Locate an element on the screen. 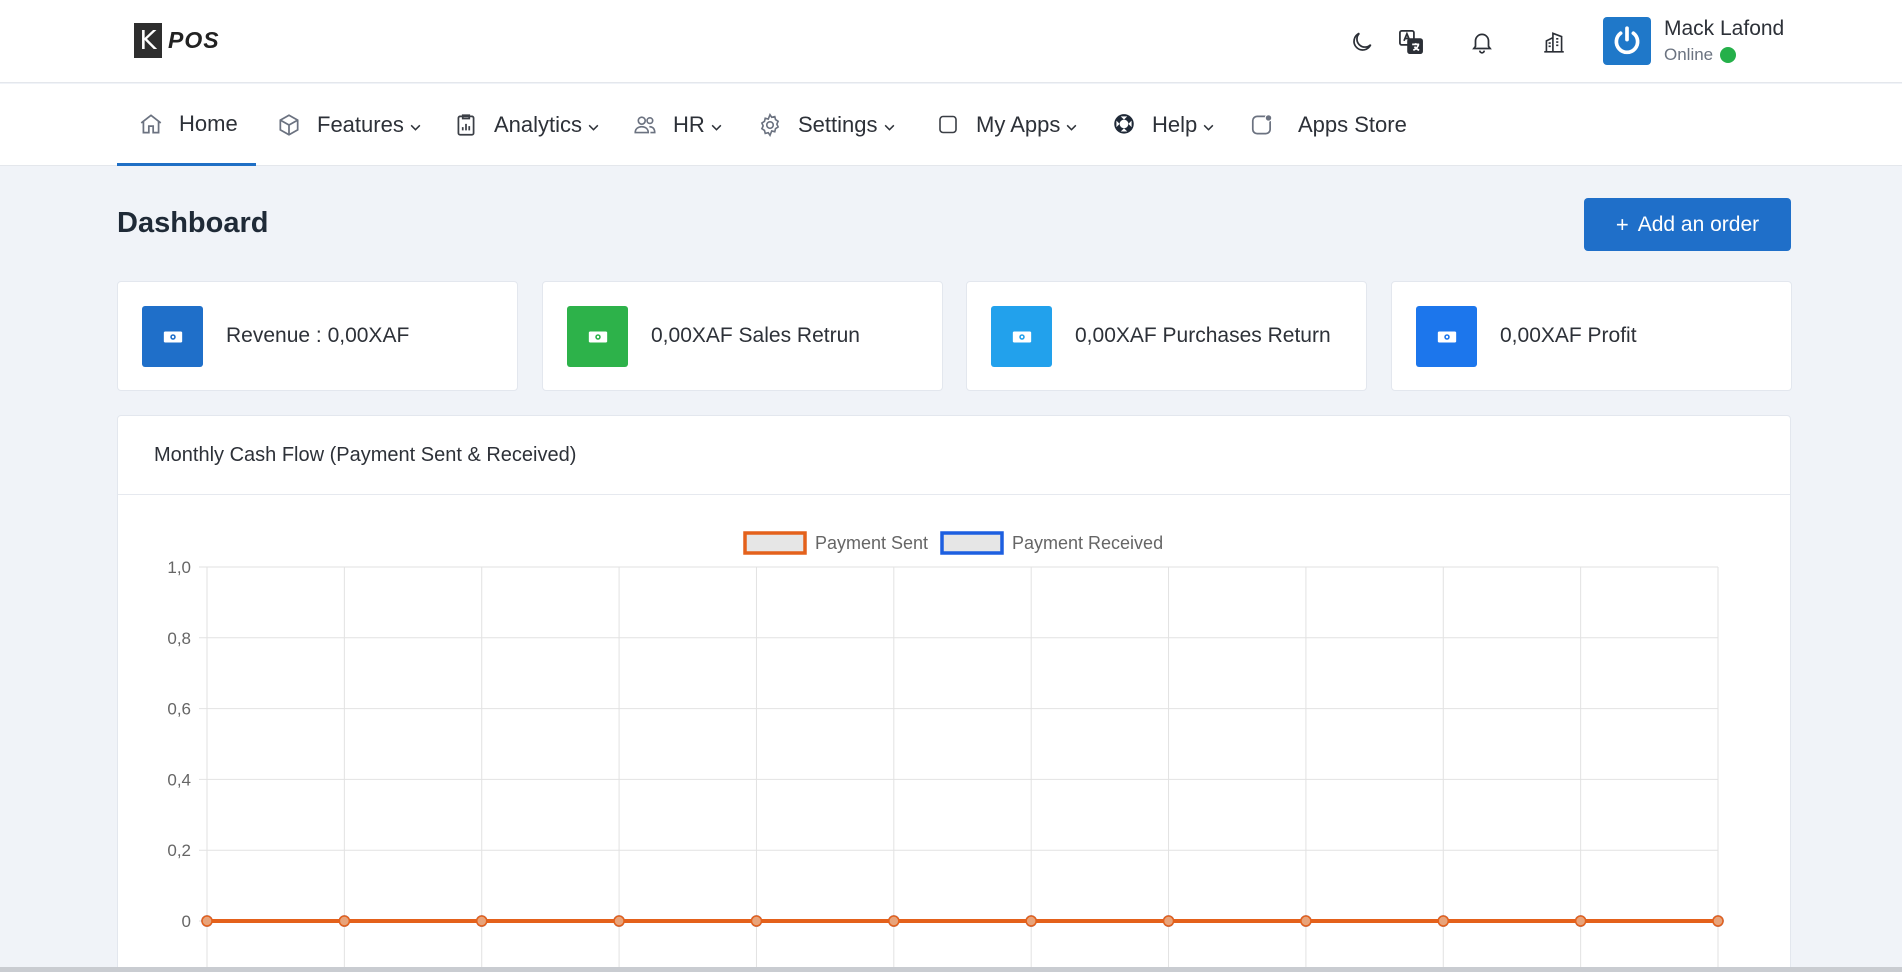 The width and height of the screenshot is (1902, 972). square-icon is located at coordinates (948, 125).